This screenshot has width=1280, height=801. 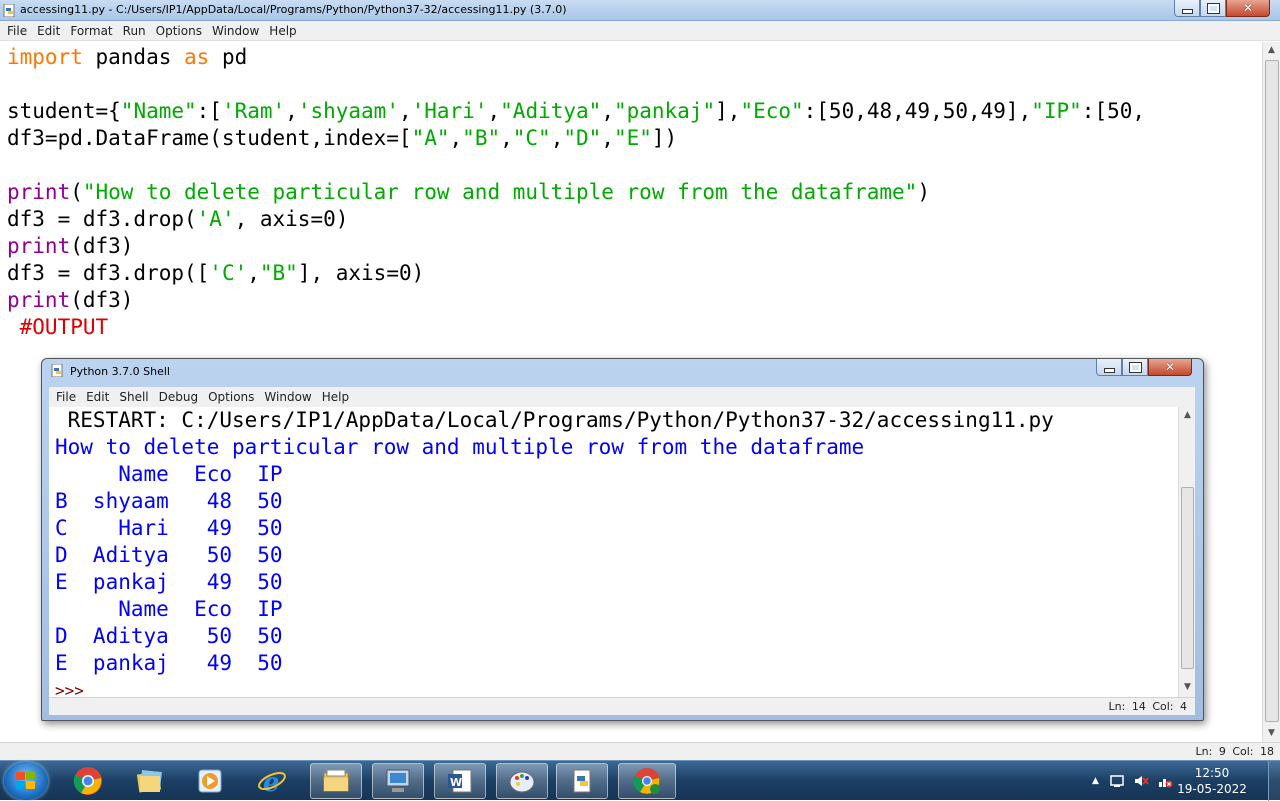 I want to click on shell-close-button: ✕, so click(x=1170, y=367).